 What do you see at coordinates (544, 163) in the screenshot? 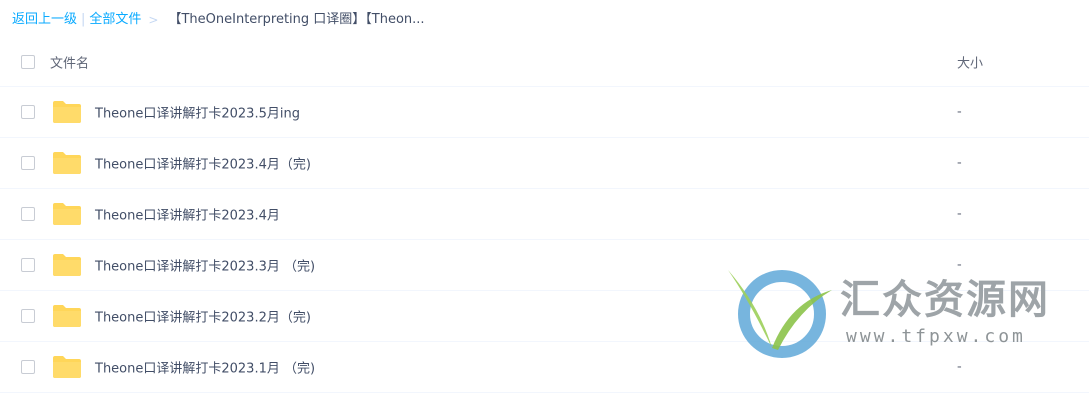
I see `file-row: Theone口译讲解打卡2023.4月（完) -` at bounding box center [544, 163].